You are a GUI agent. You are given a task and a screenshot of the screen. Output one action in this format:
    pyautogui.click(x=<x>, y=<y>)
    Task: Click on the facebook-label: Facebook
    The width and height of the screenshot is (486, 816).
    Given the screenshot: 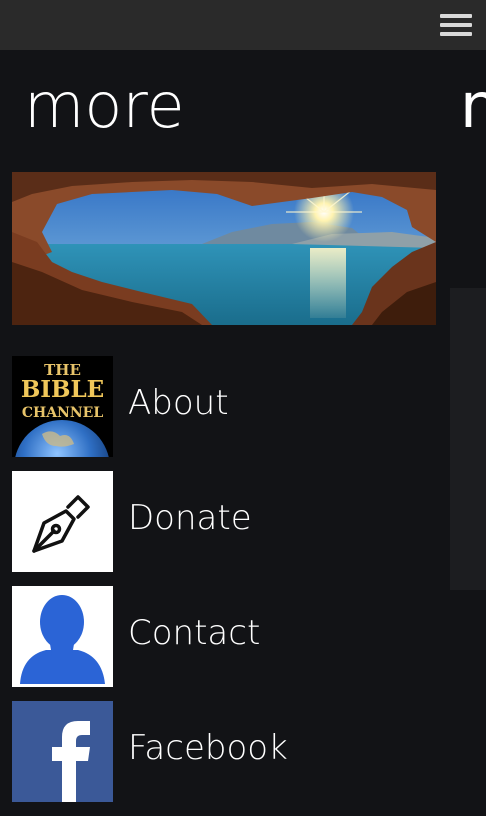 What is the action you would take?
    pyautogui.click(x=208, y=748)
    